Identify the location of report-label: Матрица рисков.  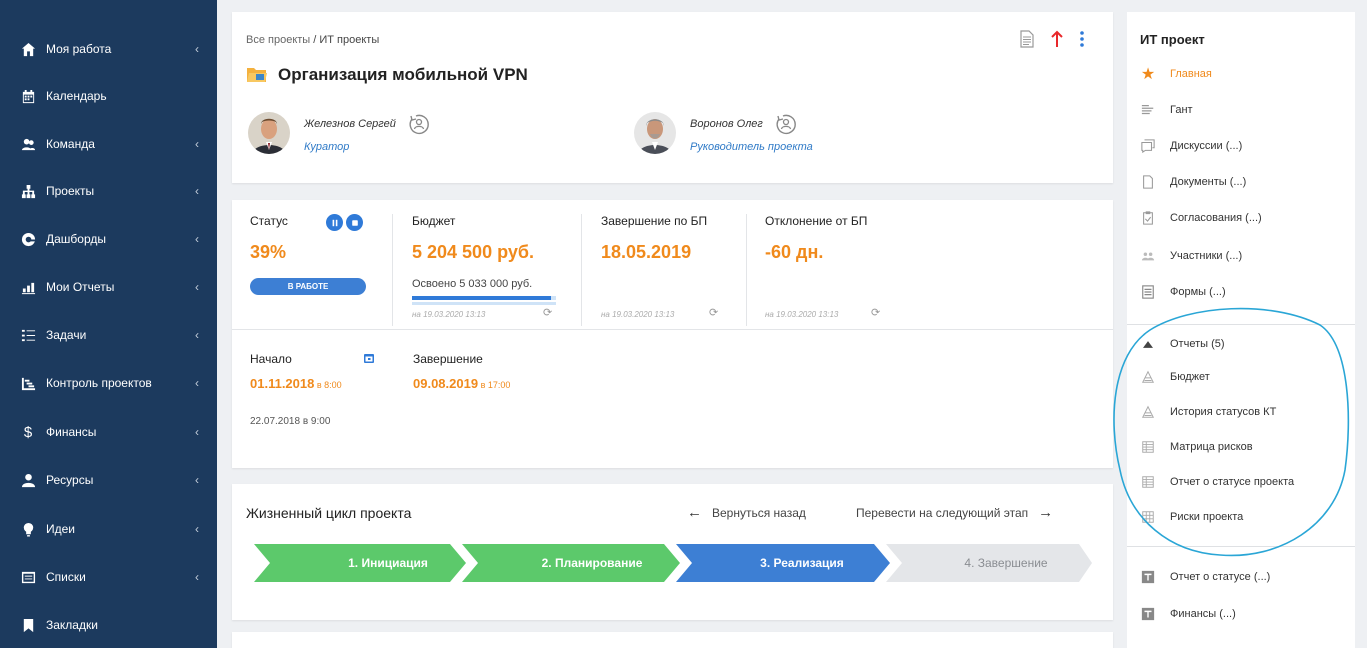
(1211, 447).